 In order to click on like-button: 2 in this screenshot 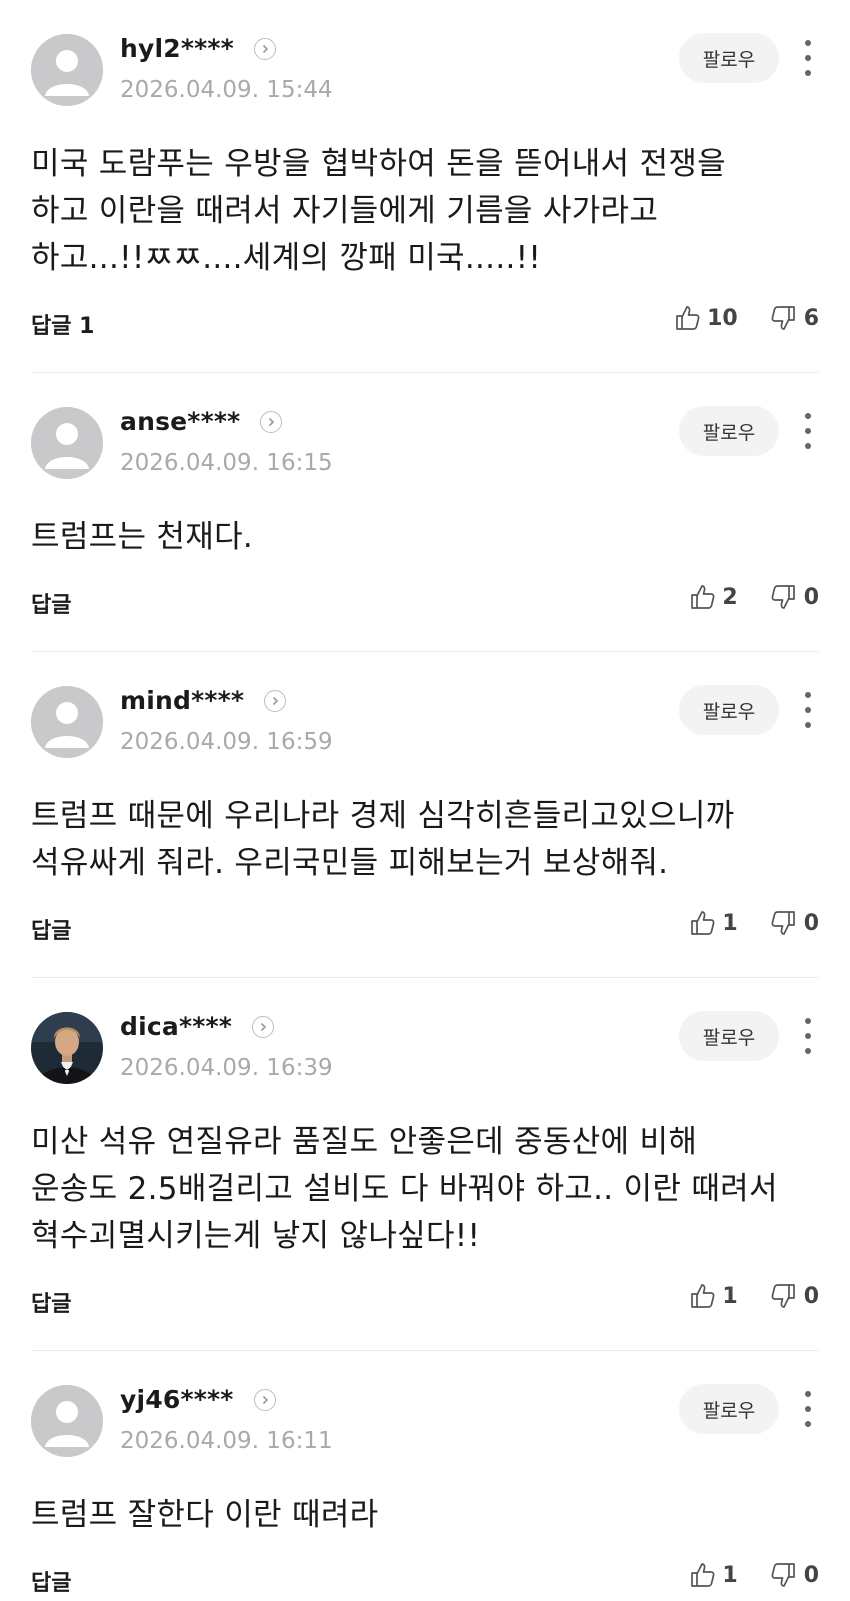, I will do `click(713, 597)`.